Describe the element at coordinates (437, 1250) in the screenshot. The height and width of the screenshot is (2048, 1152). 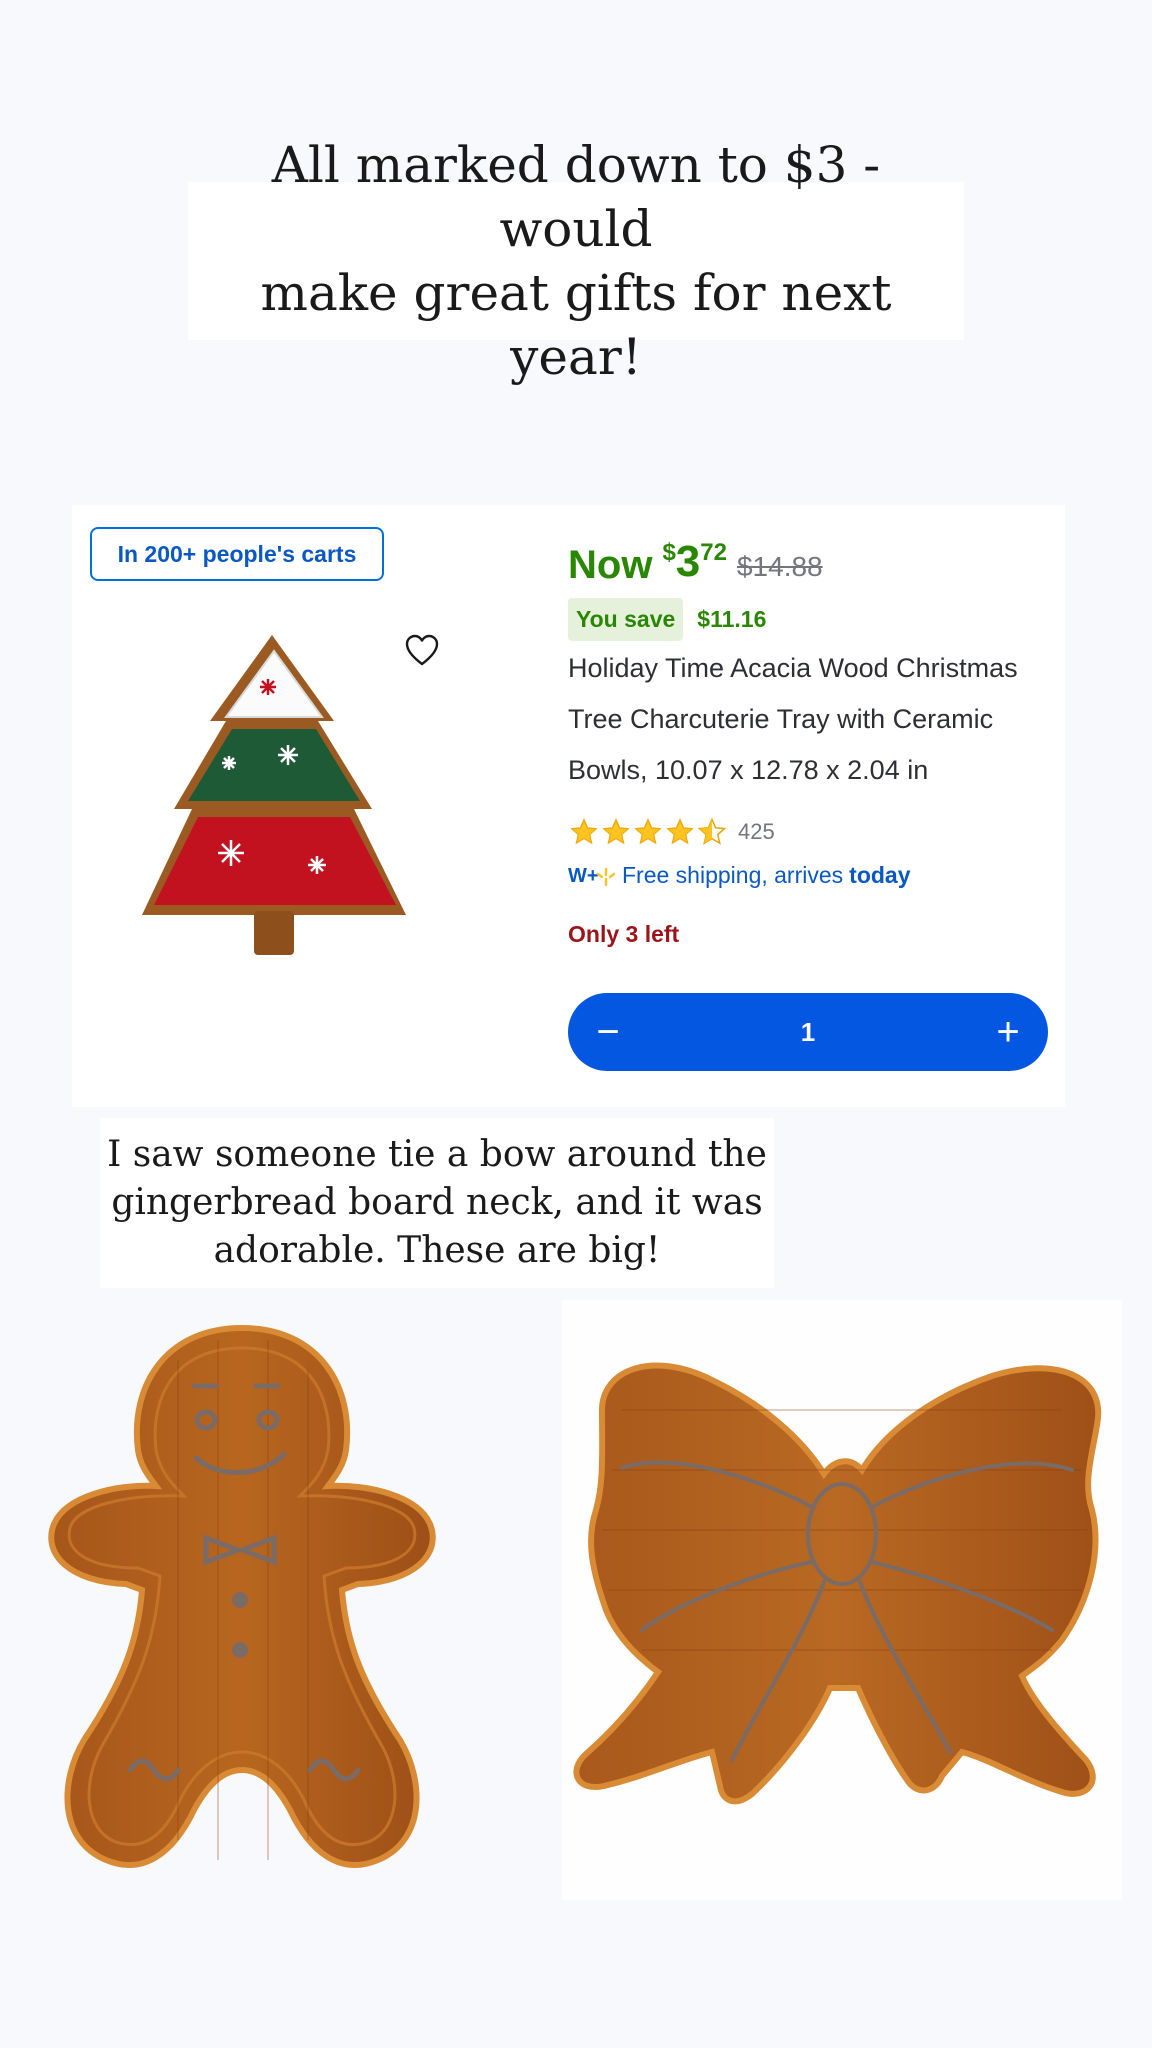
I see `caption-middle-line-3: adorable. These are big!` at that location.